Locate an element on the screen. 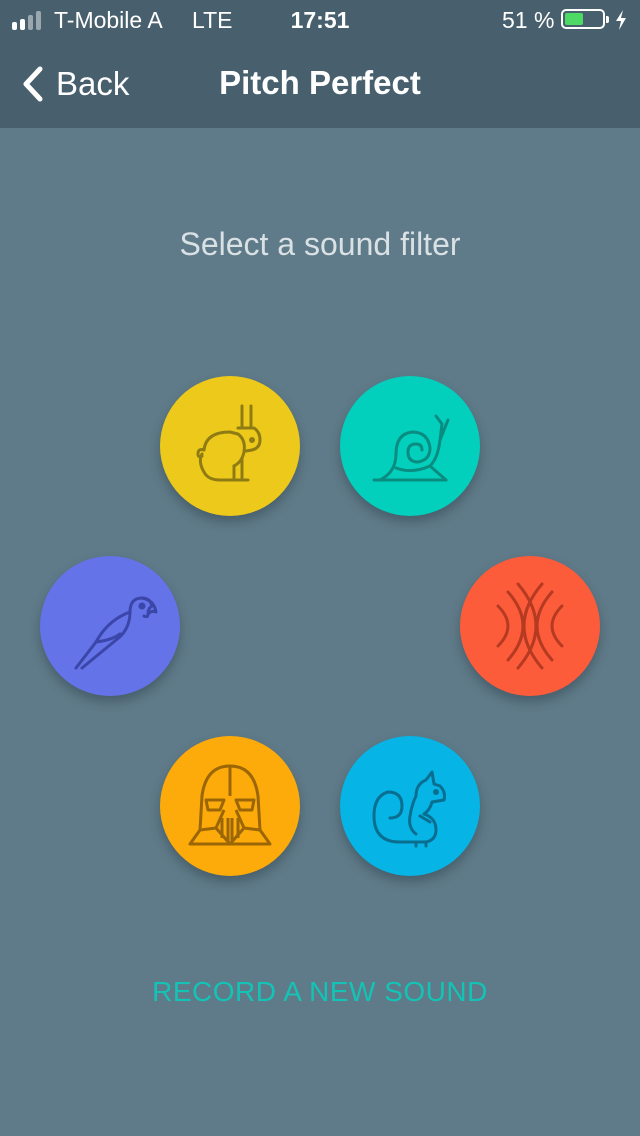 This screenshot has width=640, height=1136. page-title: Pitch Perfect is located at coordinates (320, 82).